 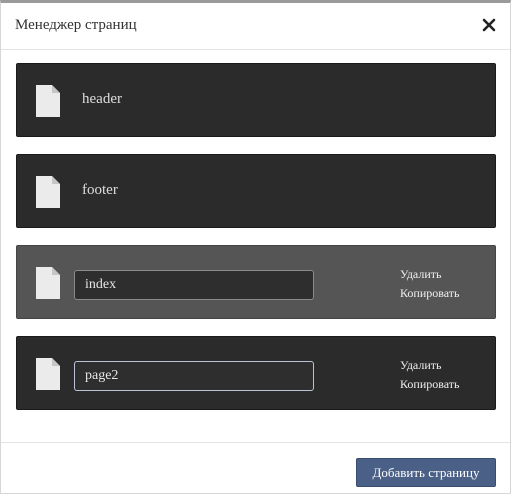 What do you see at coordinates (102, 99) in the screenshot?
I see `page-name: header` at bounding box center [102, 99].